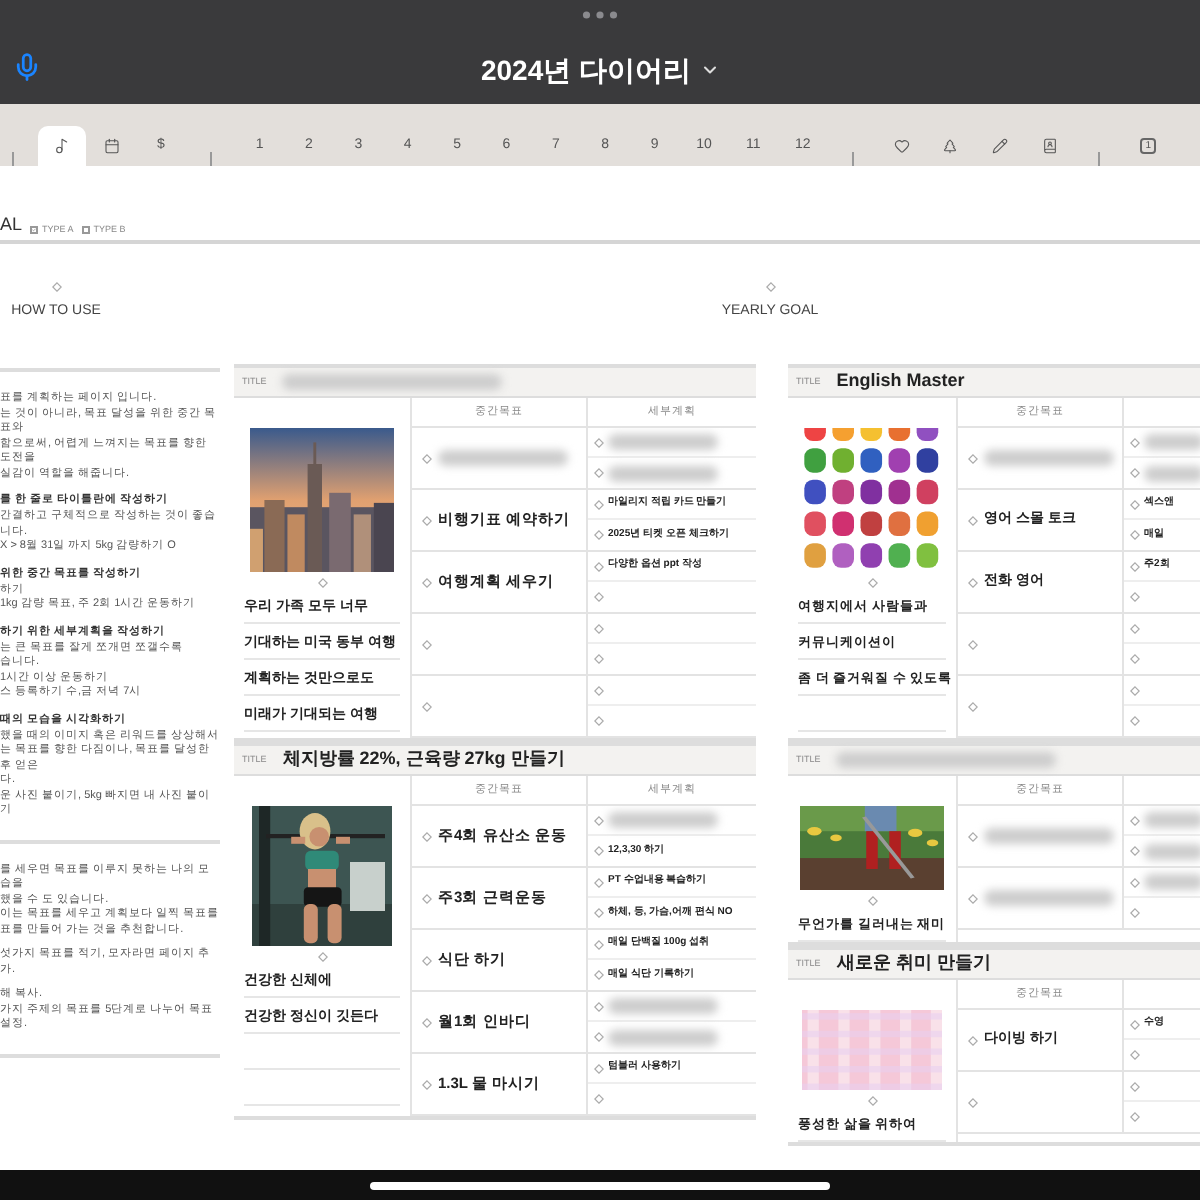  What do you see at coordinates (11, 225) in the screenshot?
I see `page-title: AL` at bounding box center [11, 225].